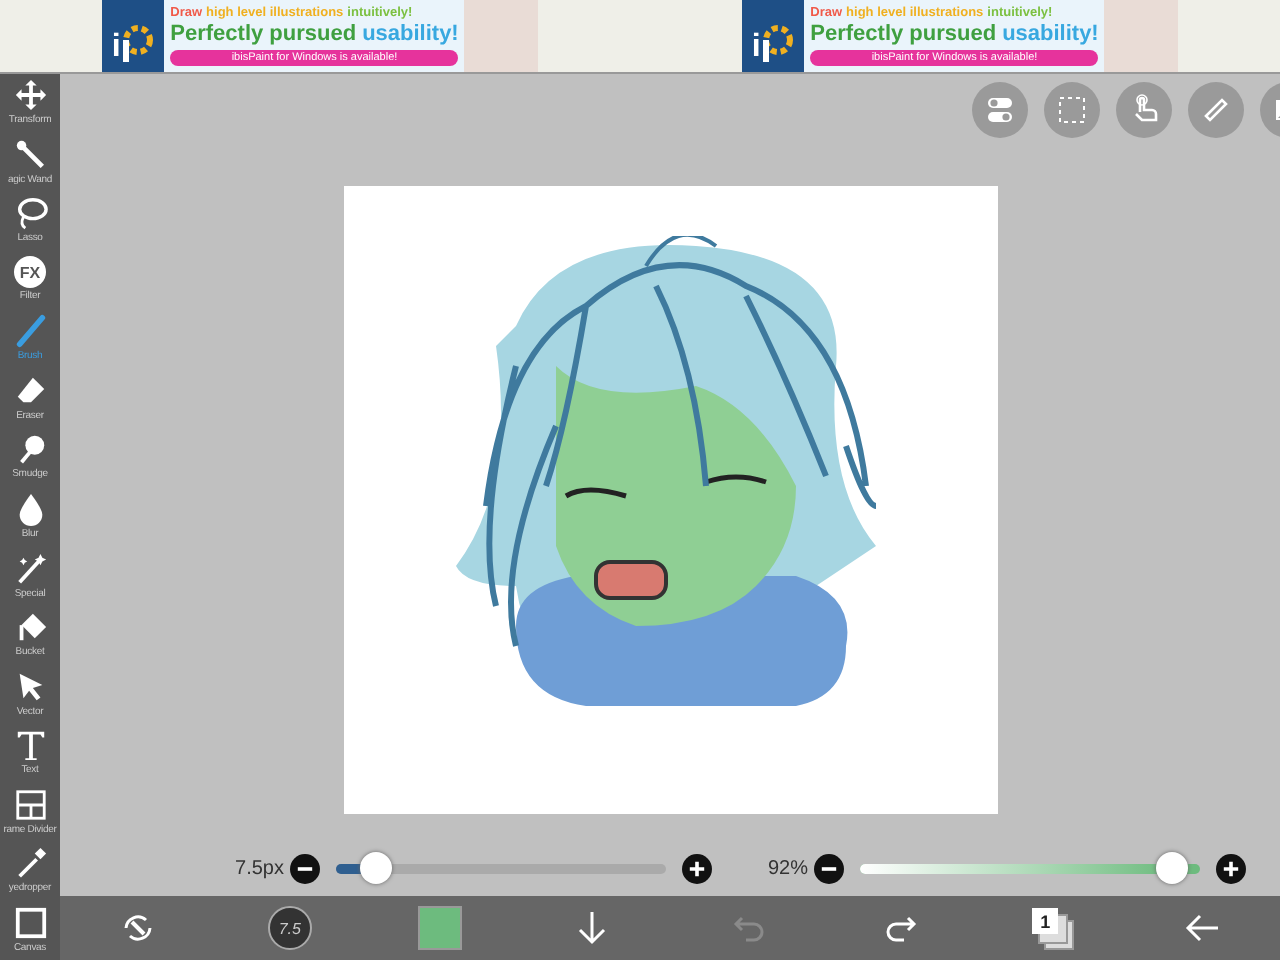  I want to click on size-slider, so click(501, 868).